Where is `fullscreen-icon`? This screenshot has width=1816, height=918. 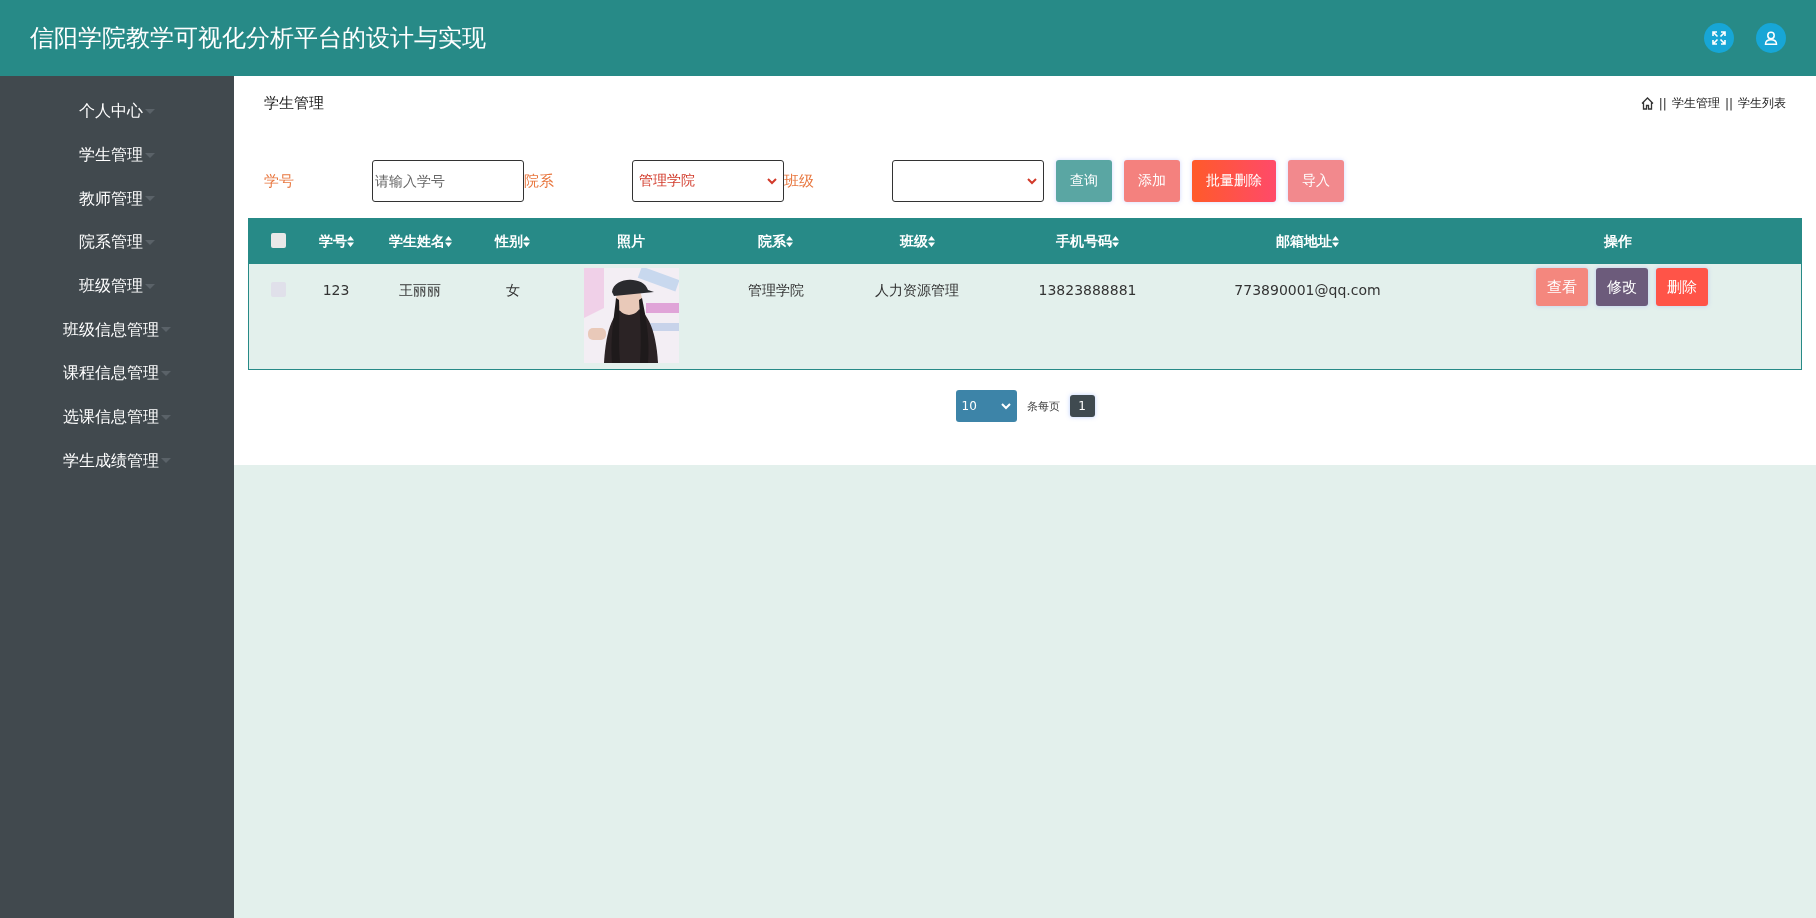 fullscreen-icon is located at coordinates (1719, 38).